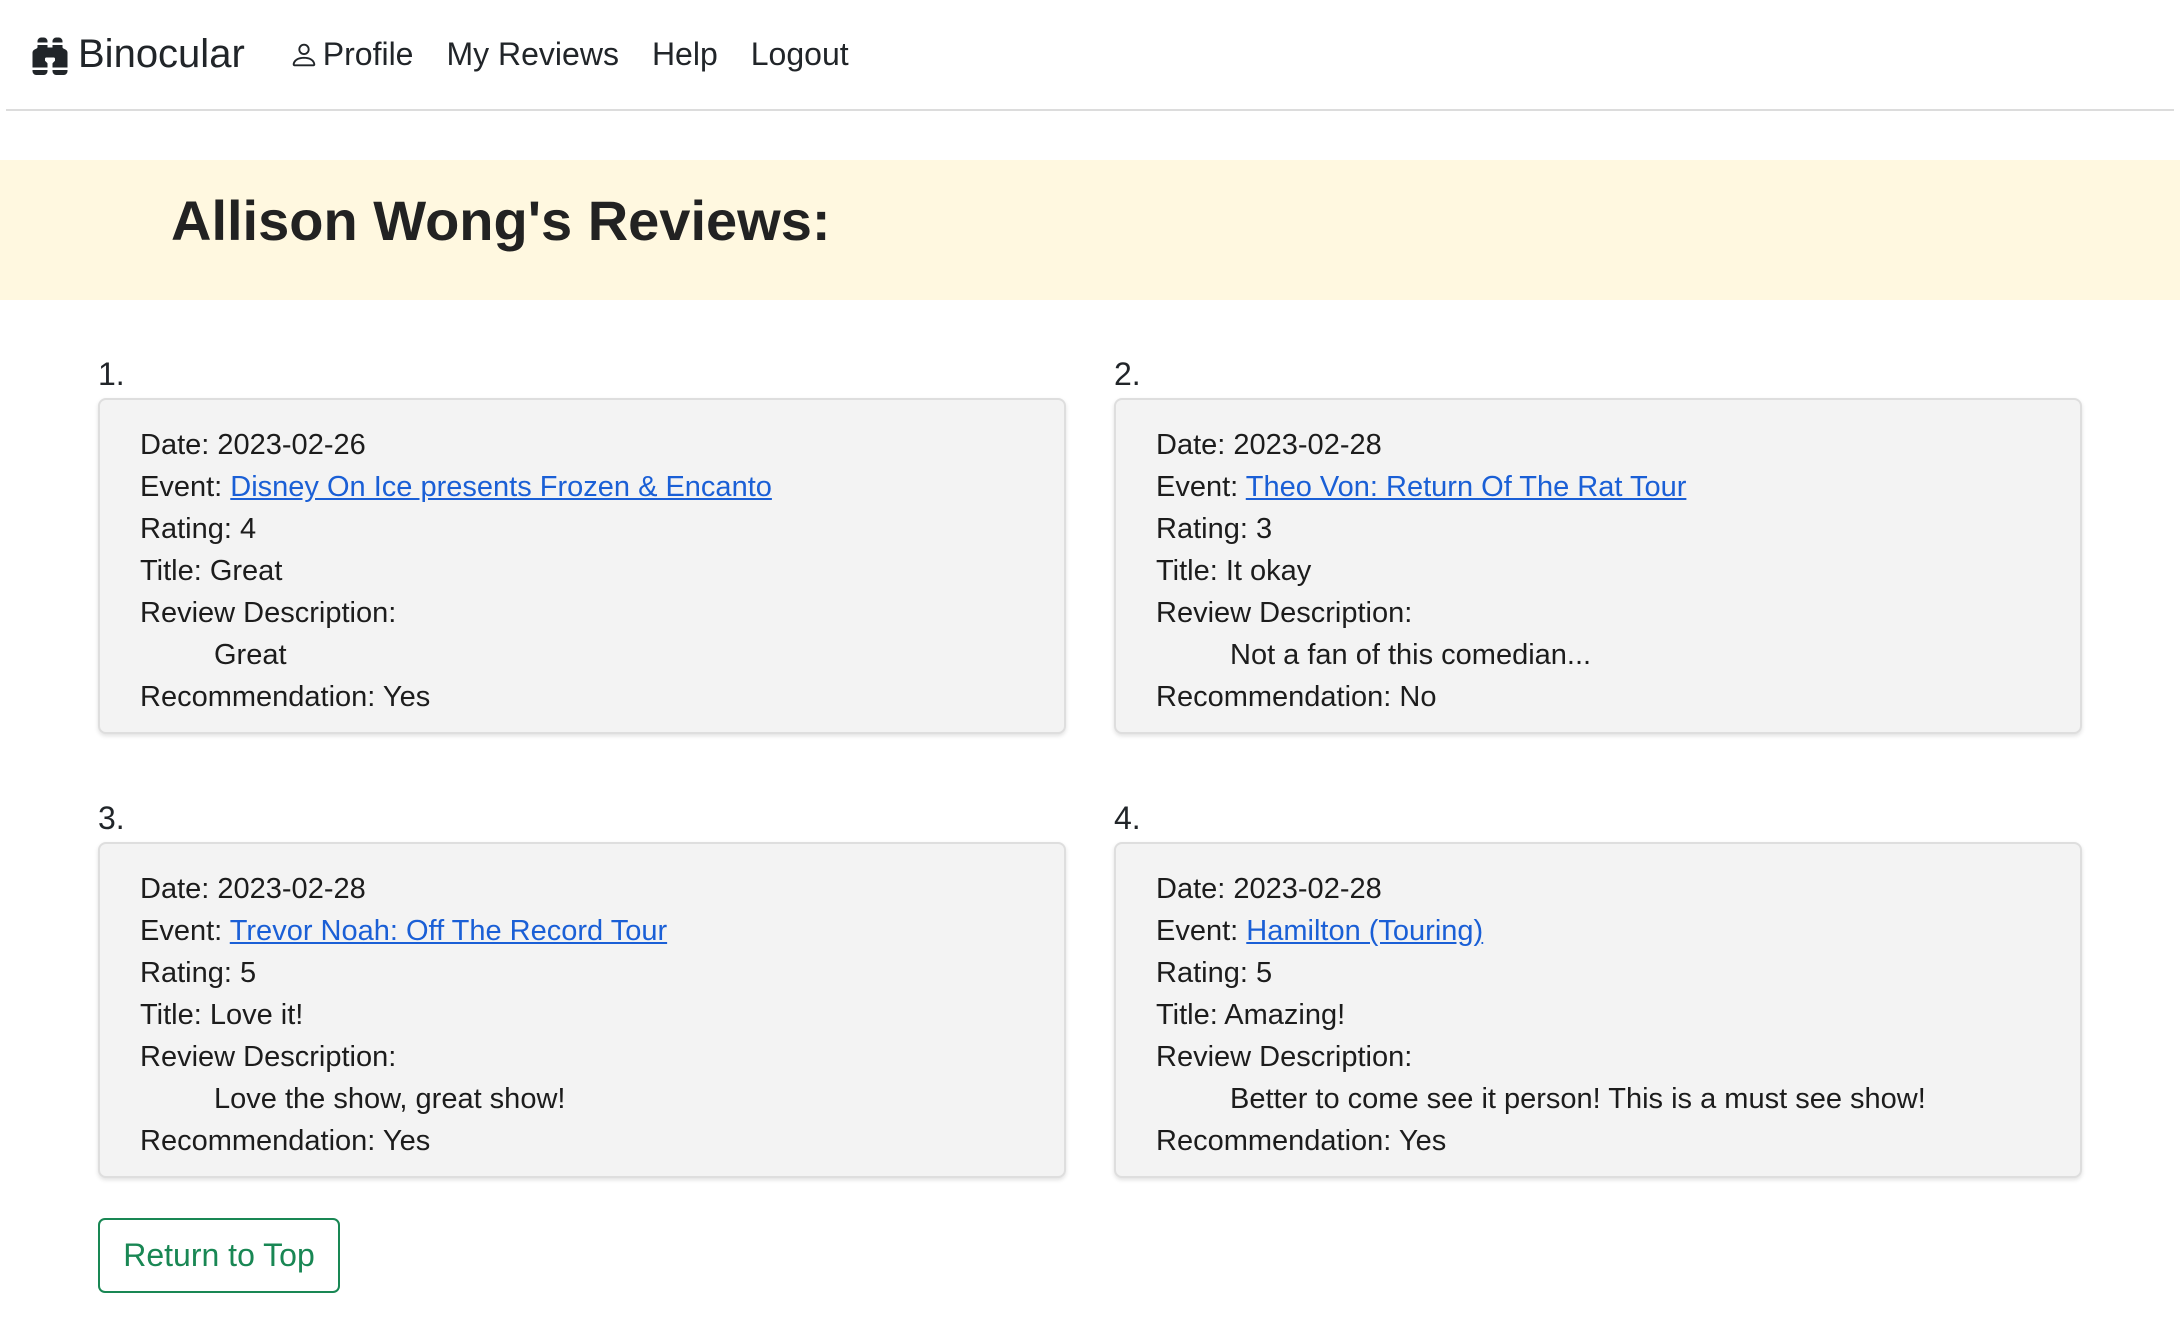 Image resolution: width=2180 pixels, height=1320 pixels. Describe the element at coordinates (1090, 55) in the screenshot. I see `top-navbar: Binocular Profile My Reviews Help Logout` at that location.